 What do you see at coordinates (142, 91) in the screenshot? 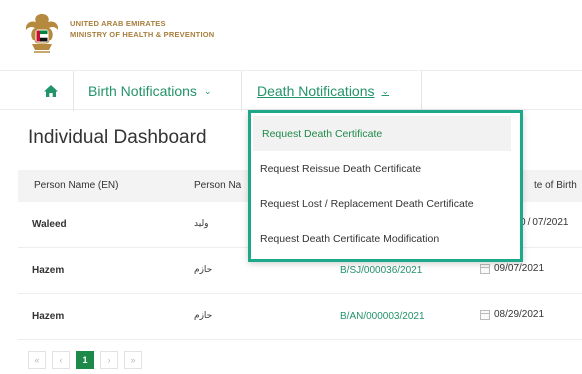
I see `nav-birth-label: Birth Notifications` at bounding box center [142, 91].